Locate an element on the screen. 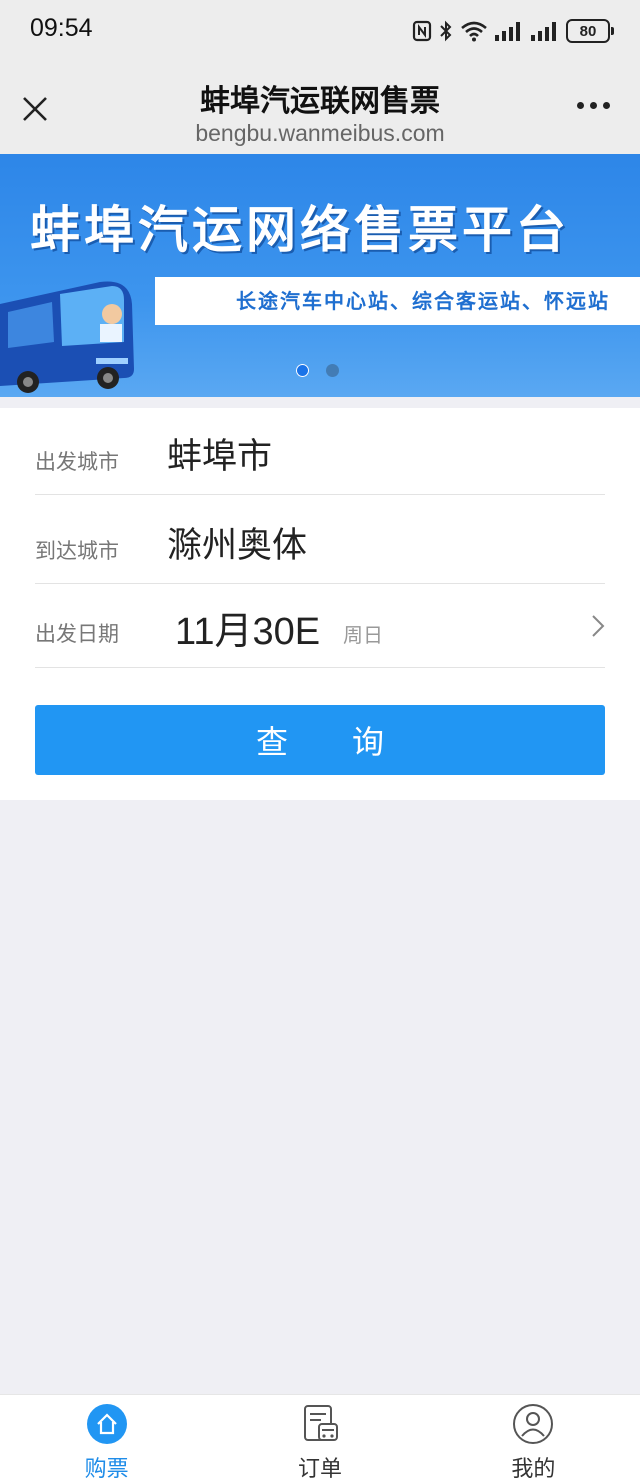 This screenshot has width=640, height=1483. search-button-label: 查 询 is located at coordinates (319, 742).